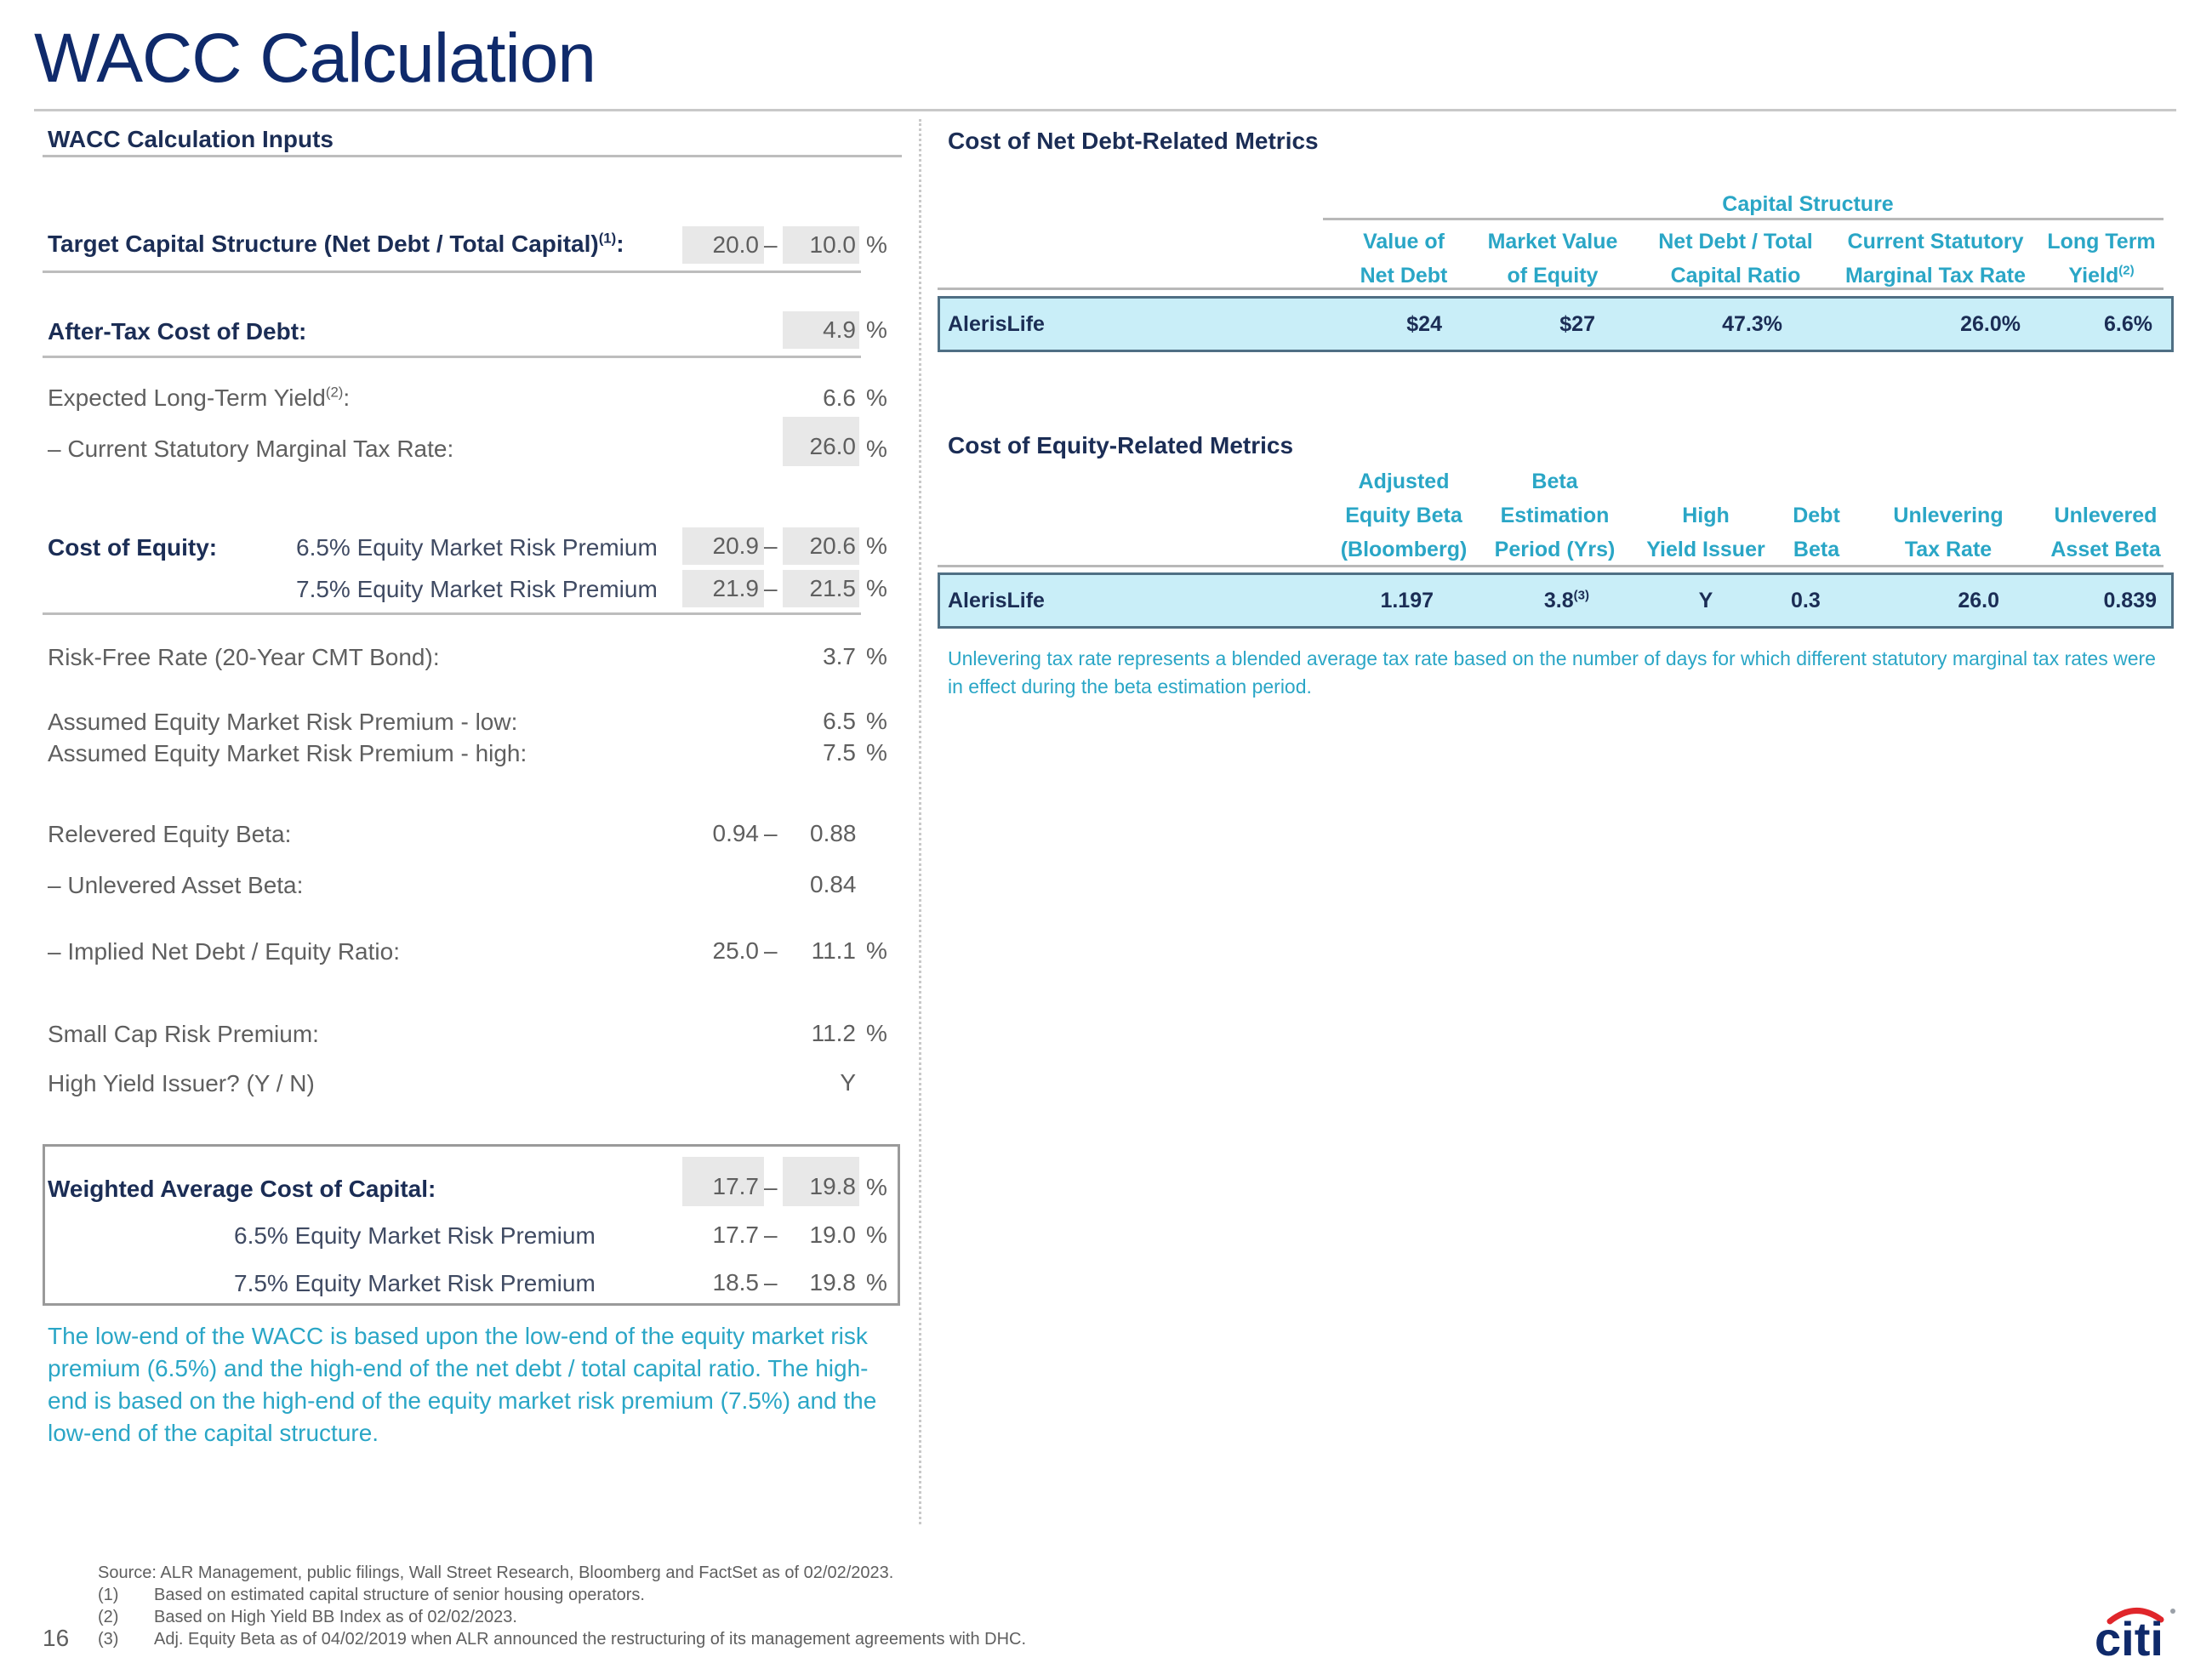 Image resolution: width=2212 pixels, height=1663 pixels. Describe the element at coordinates (2101, 259) in the screenshot. I see `col-header-long-term-yield: Long Term Yield(2)` at that location.